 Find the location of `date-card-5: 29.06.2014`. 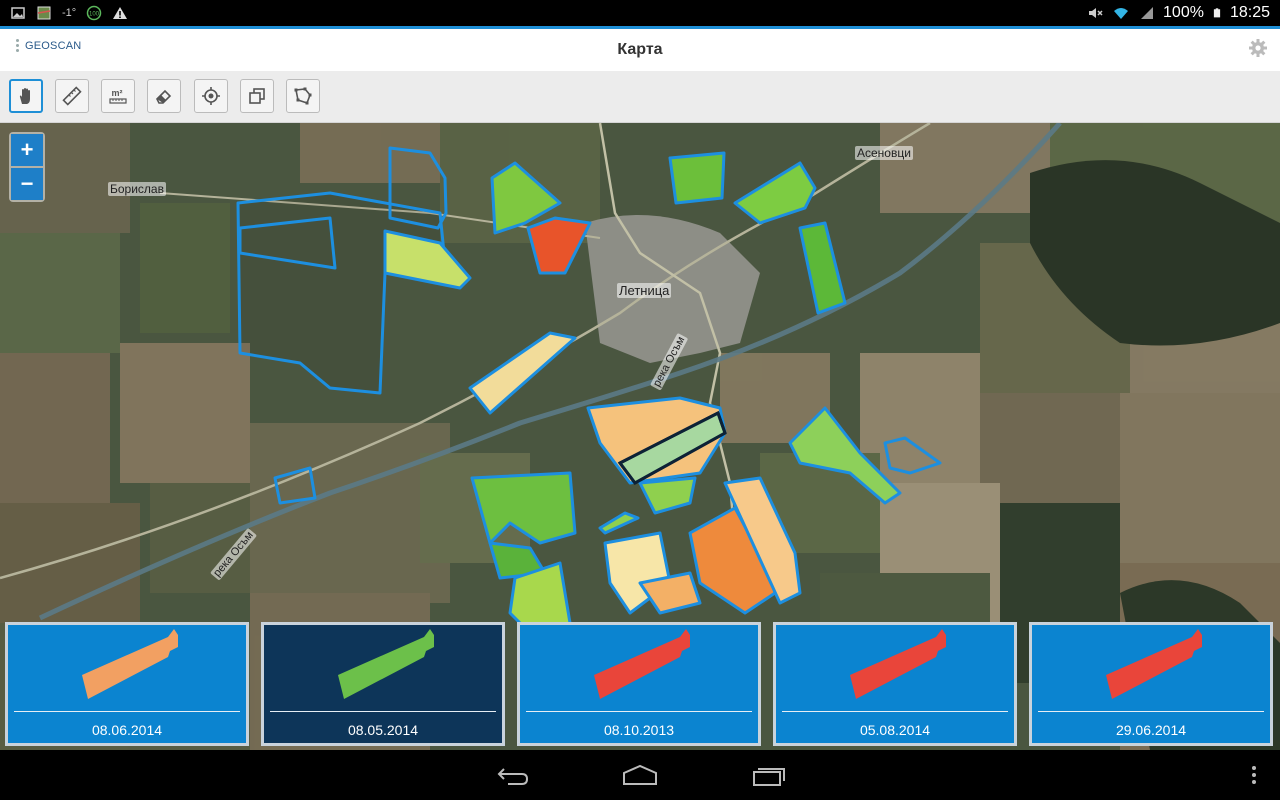

date-card-5: 29.06.2014 is located at coordinates (1151, 684).